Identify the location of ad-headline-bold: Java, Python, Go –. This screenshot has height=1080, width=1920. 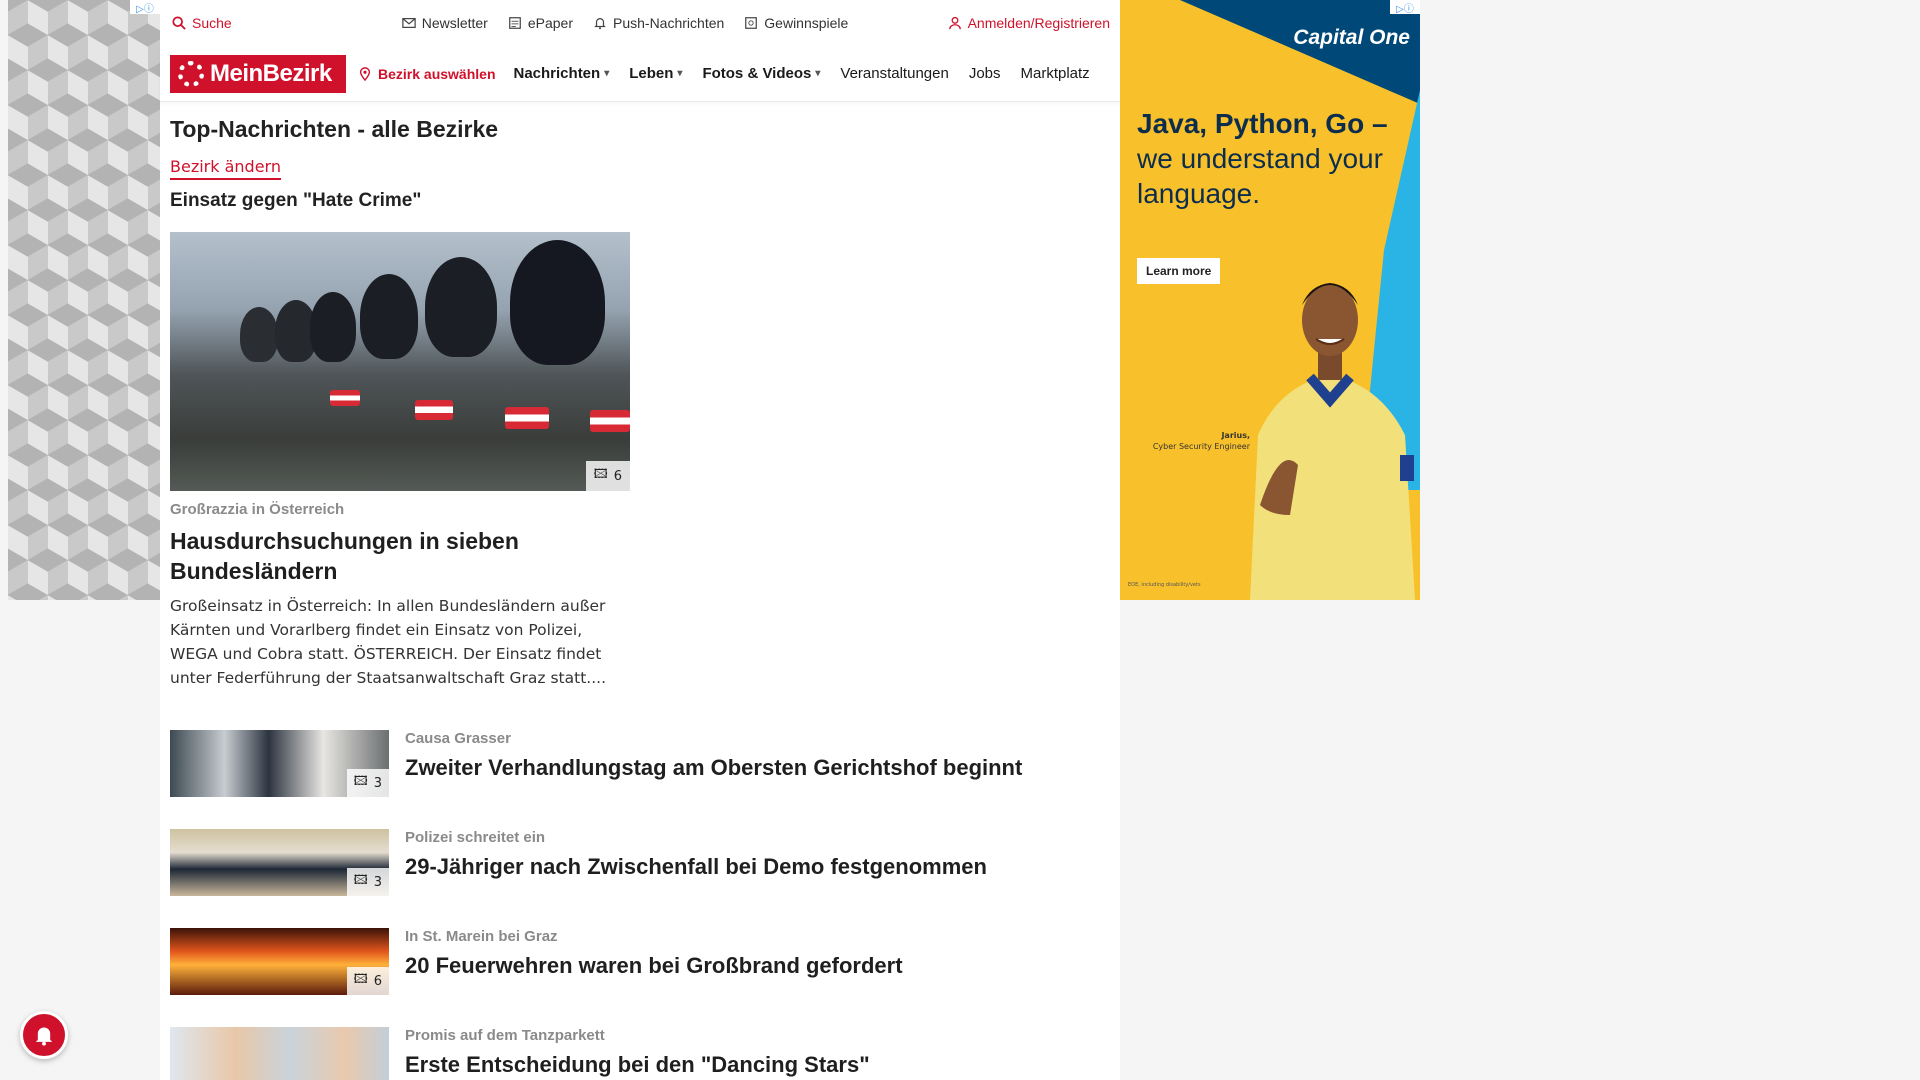
(1262, 123).